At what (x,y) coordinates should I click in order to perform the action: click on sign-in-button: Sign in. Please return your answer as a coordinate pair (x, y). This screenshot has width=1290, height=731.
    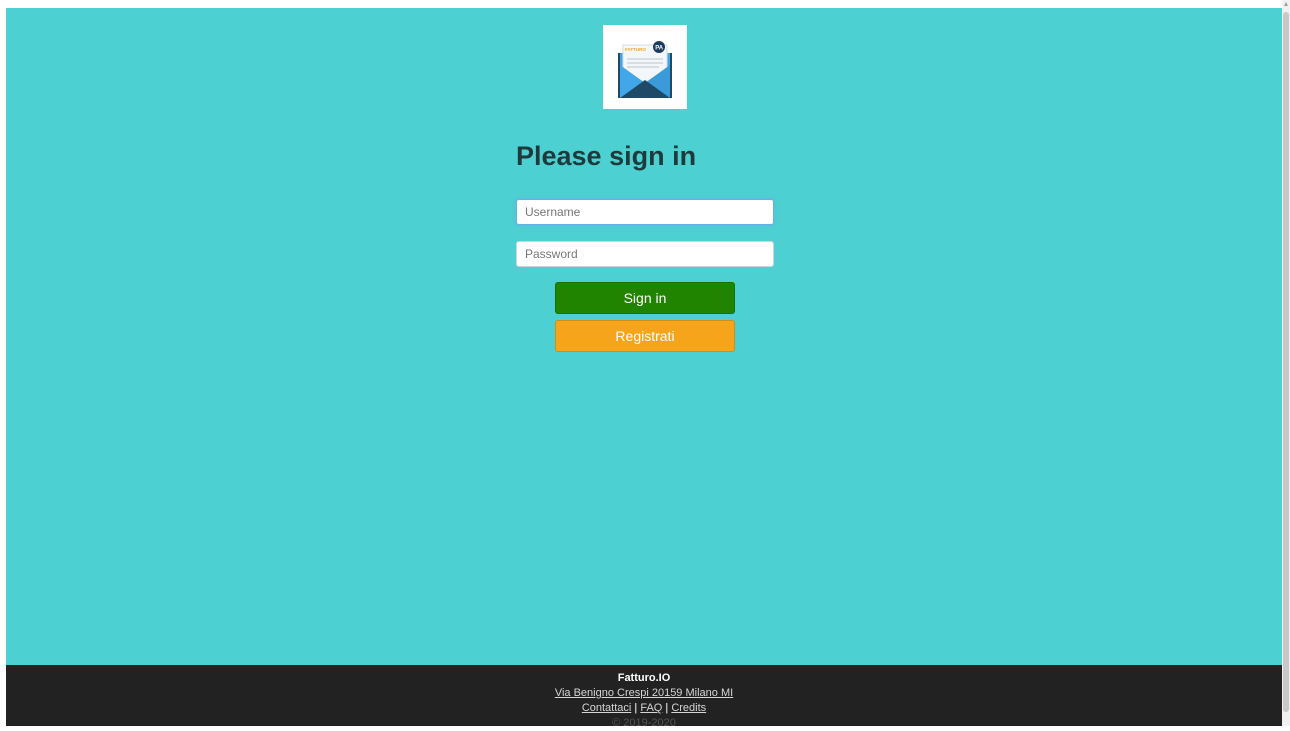
    Looking at the image, I should click on (645, 298).